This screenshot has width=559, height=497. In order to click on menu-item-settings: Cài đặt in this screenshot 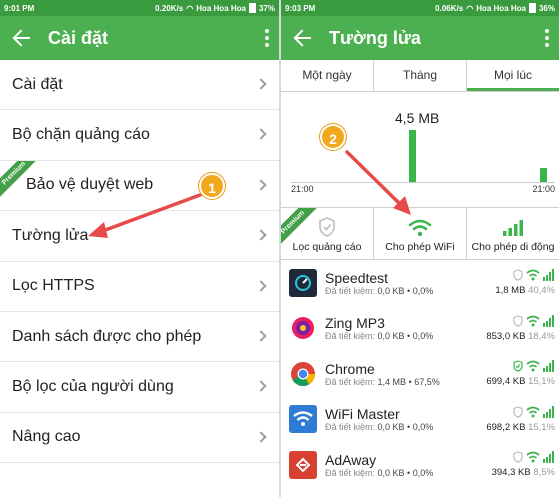, I will do `click(139, 85)`.